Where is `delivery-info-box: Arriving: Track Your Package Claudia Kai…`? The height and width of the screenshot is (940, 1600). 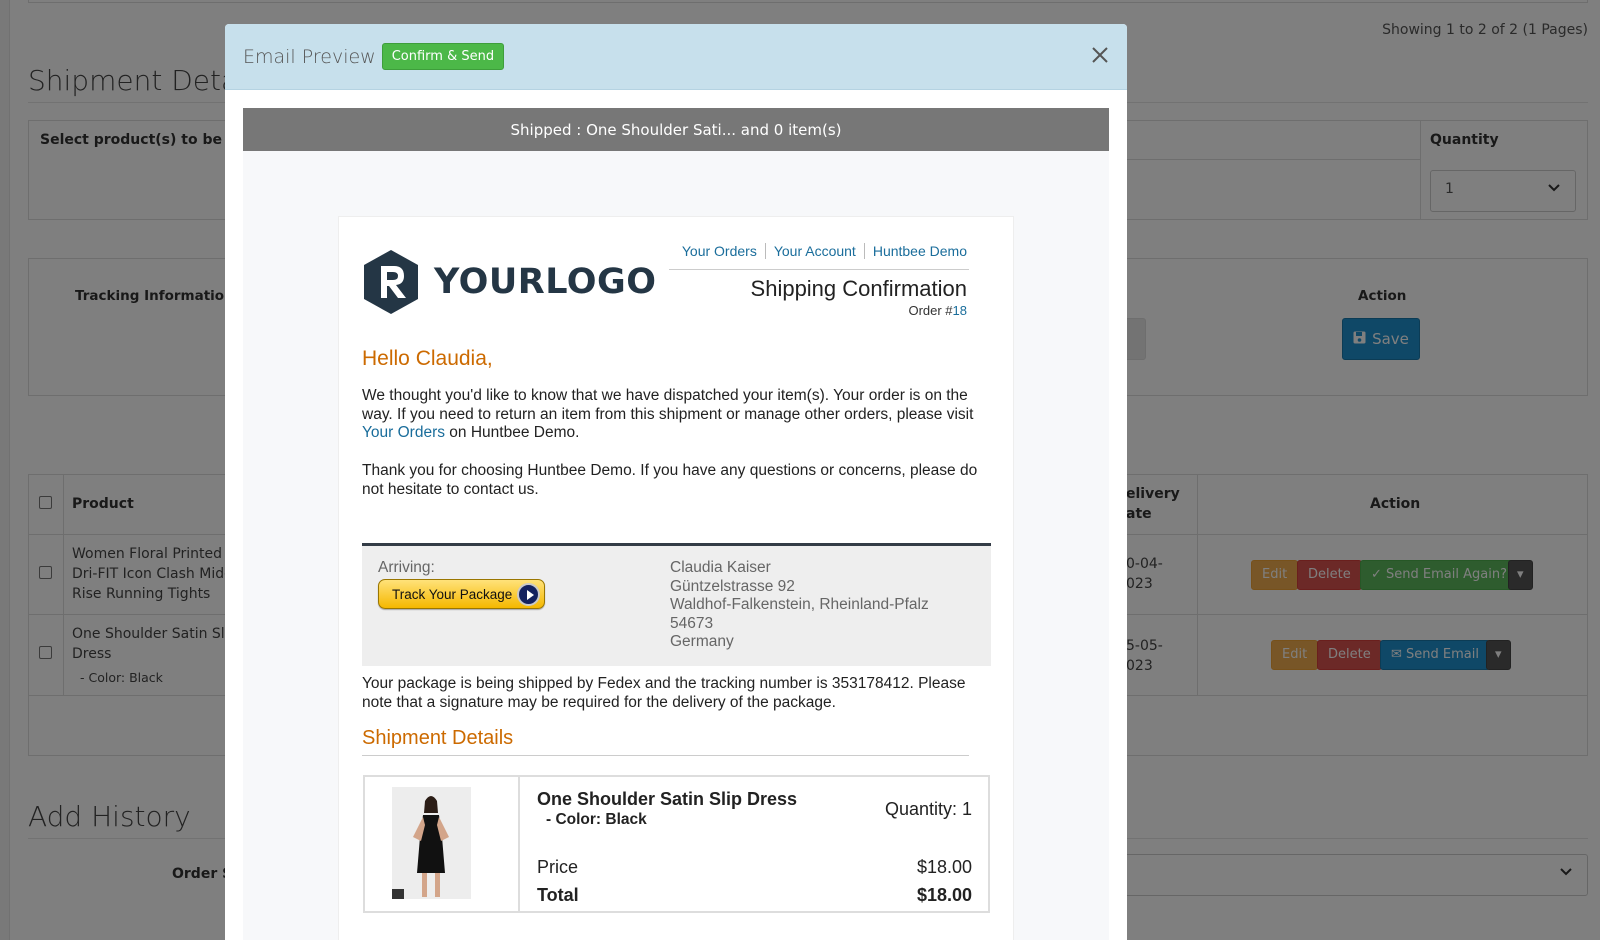
delivery-info-box: Arriving: Track Your Package Claudia Kai… is located at coordinates (676, 604).